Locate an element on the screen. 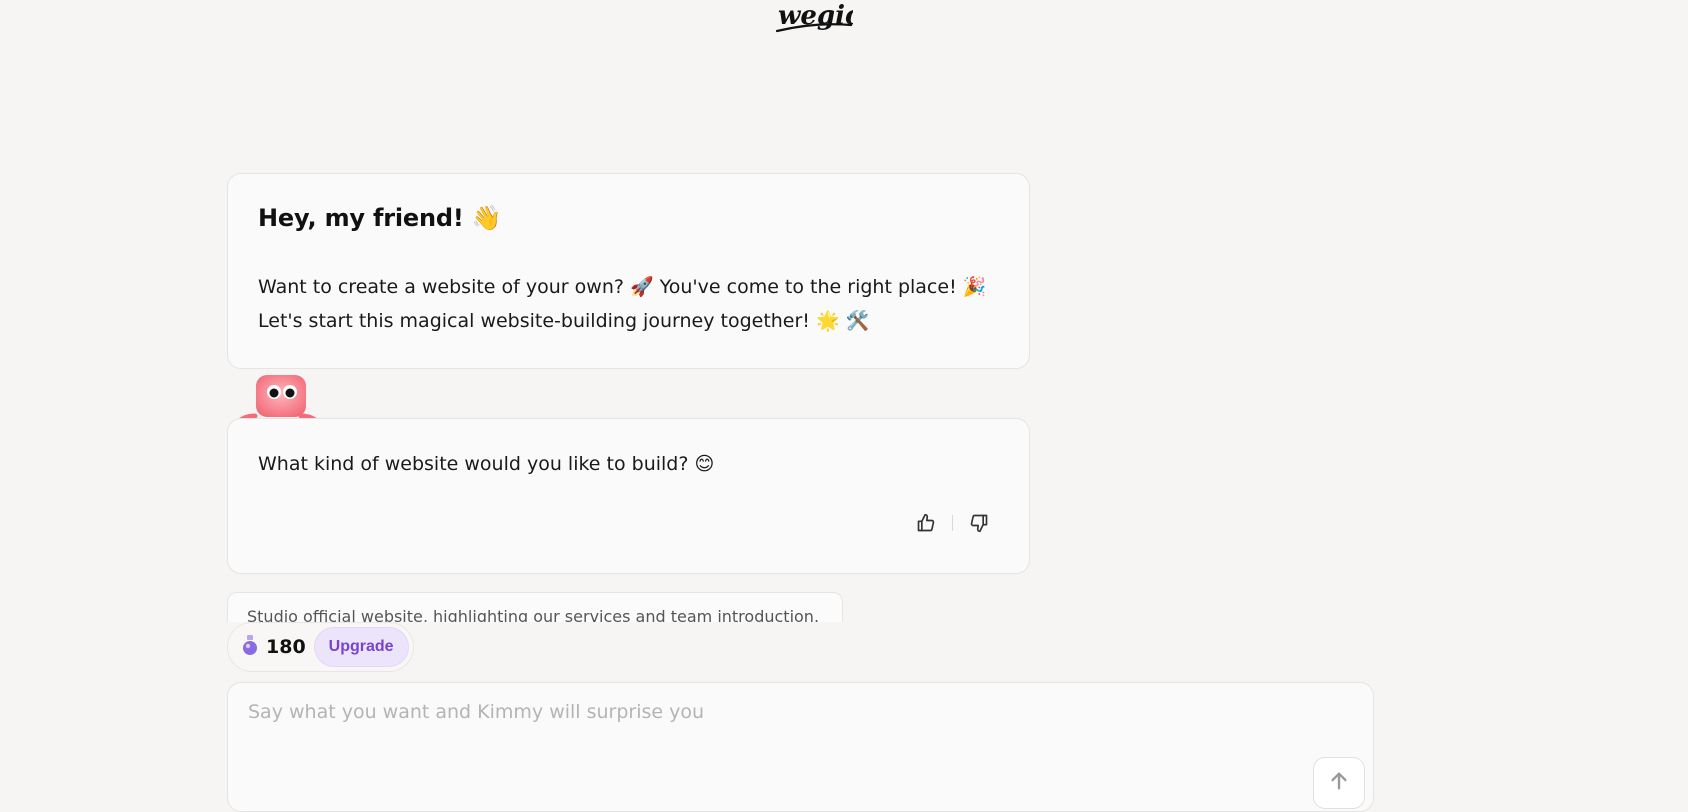  potion-icon is located at coordinates (250, 647).